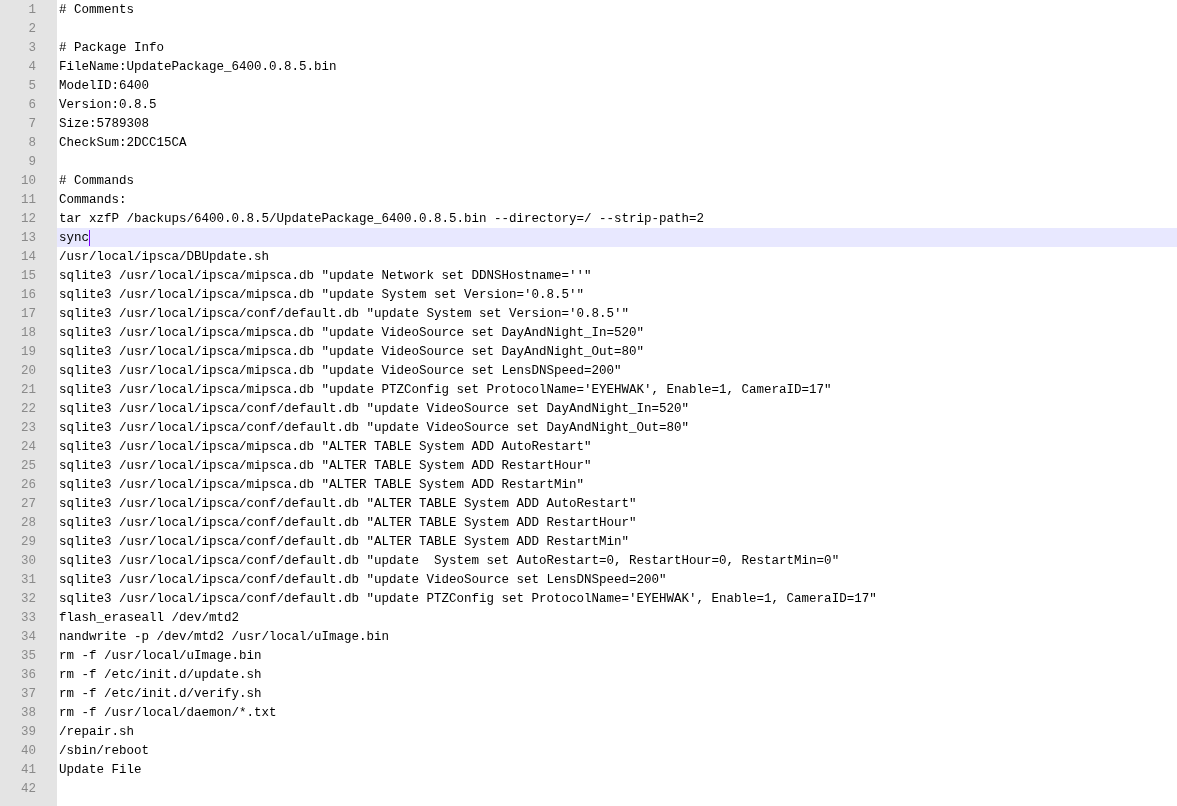 Image resolution: width=1177 pixels, height=806 pixels. I want to click on line-number: 31, so click(28, 579).